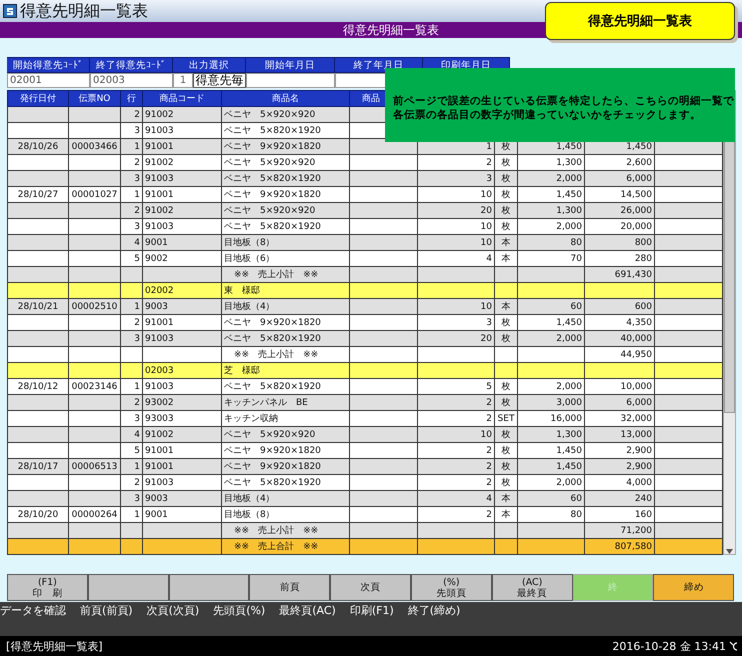 Image resolution: width=742 pixels, height=656 pixels. Describe the element at coordinates (47, 587) in the screenshot. I see `function-key-button: (F1) 印 刷` at that location.